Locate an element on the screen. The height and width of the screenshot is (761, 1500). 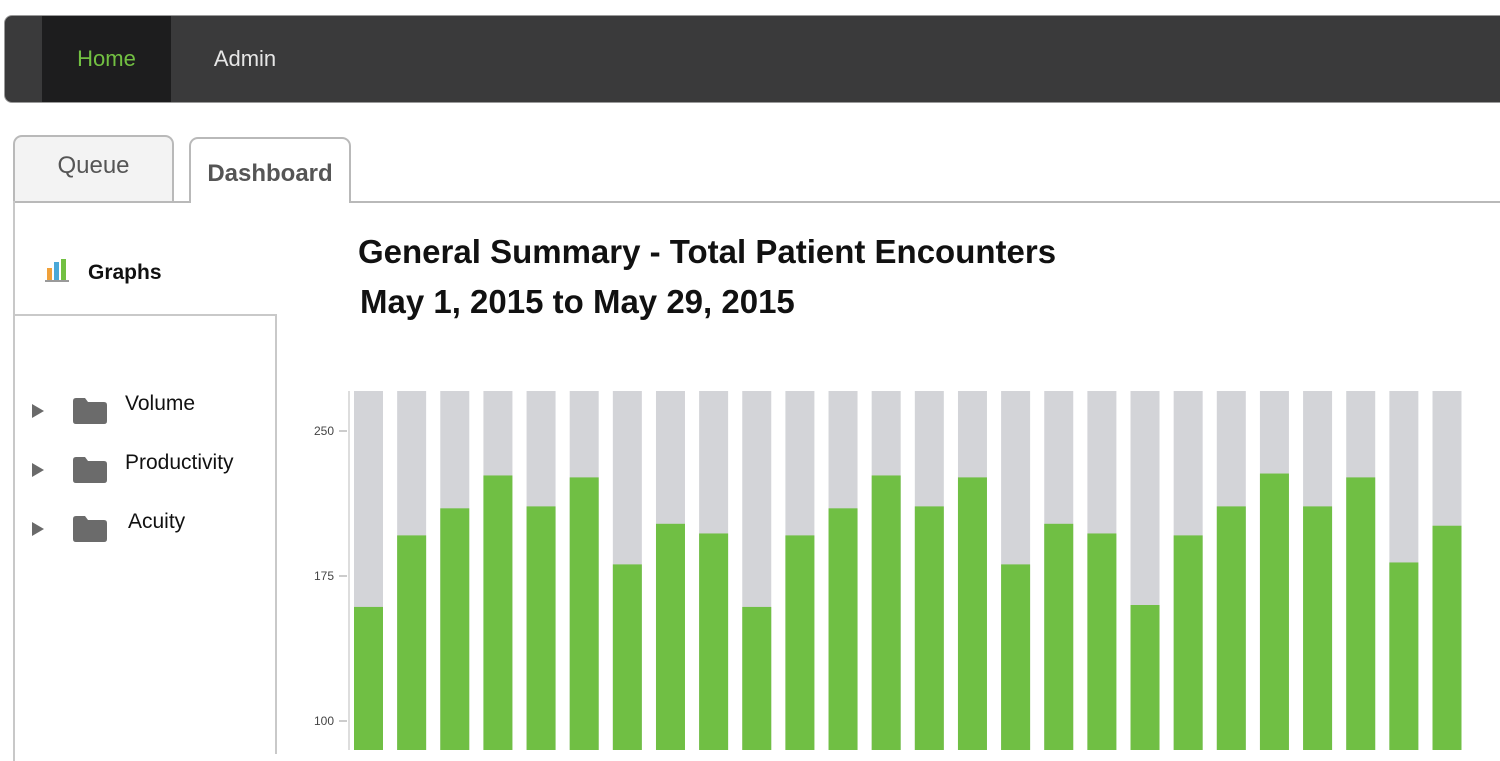
tab-dashboard: Dashboard is located at coordinates (270, 170).